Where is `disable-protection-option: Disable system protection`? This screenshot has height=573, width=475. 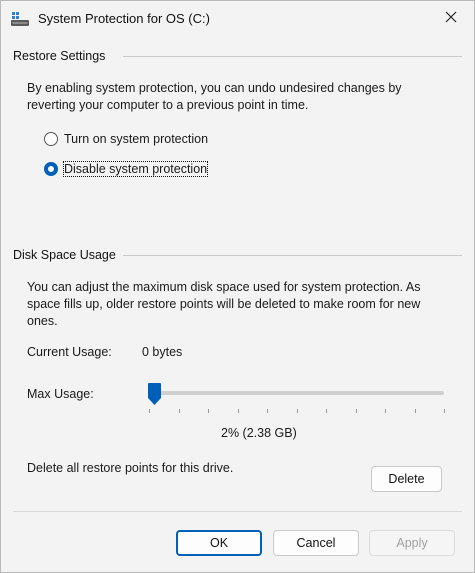 disable-protection-option: Disable system protection is located at coordinates (126, 169).